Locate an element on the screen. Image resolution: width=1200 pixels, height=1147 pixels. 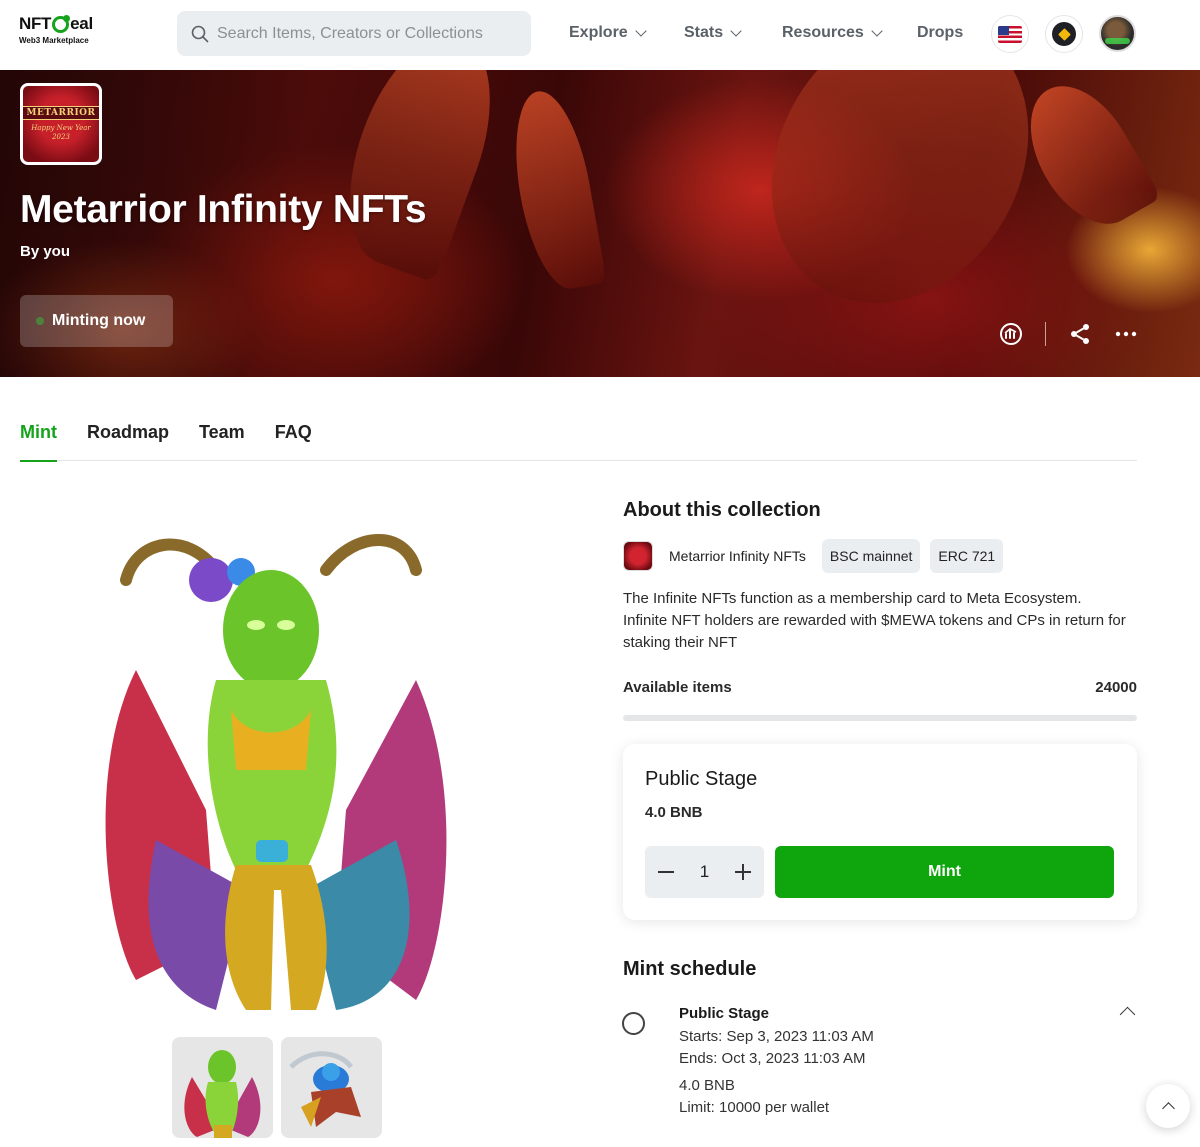
nav-resources: Resources is located at coordinates (832, 33).